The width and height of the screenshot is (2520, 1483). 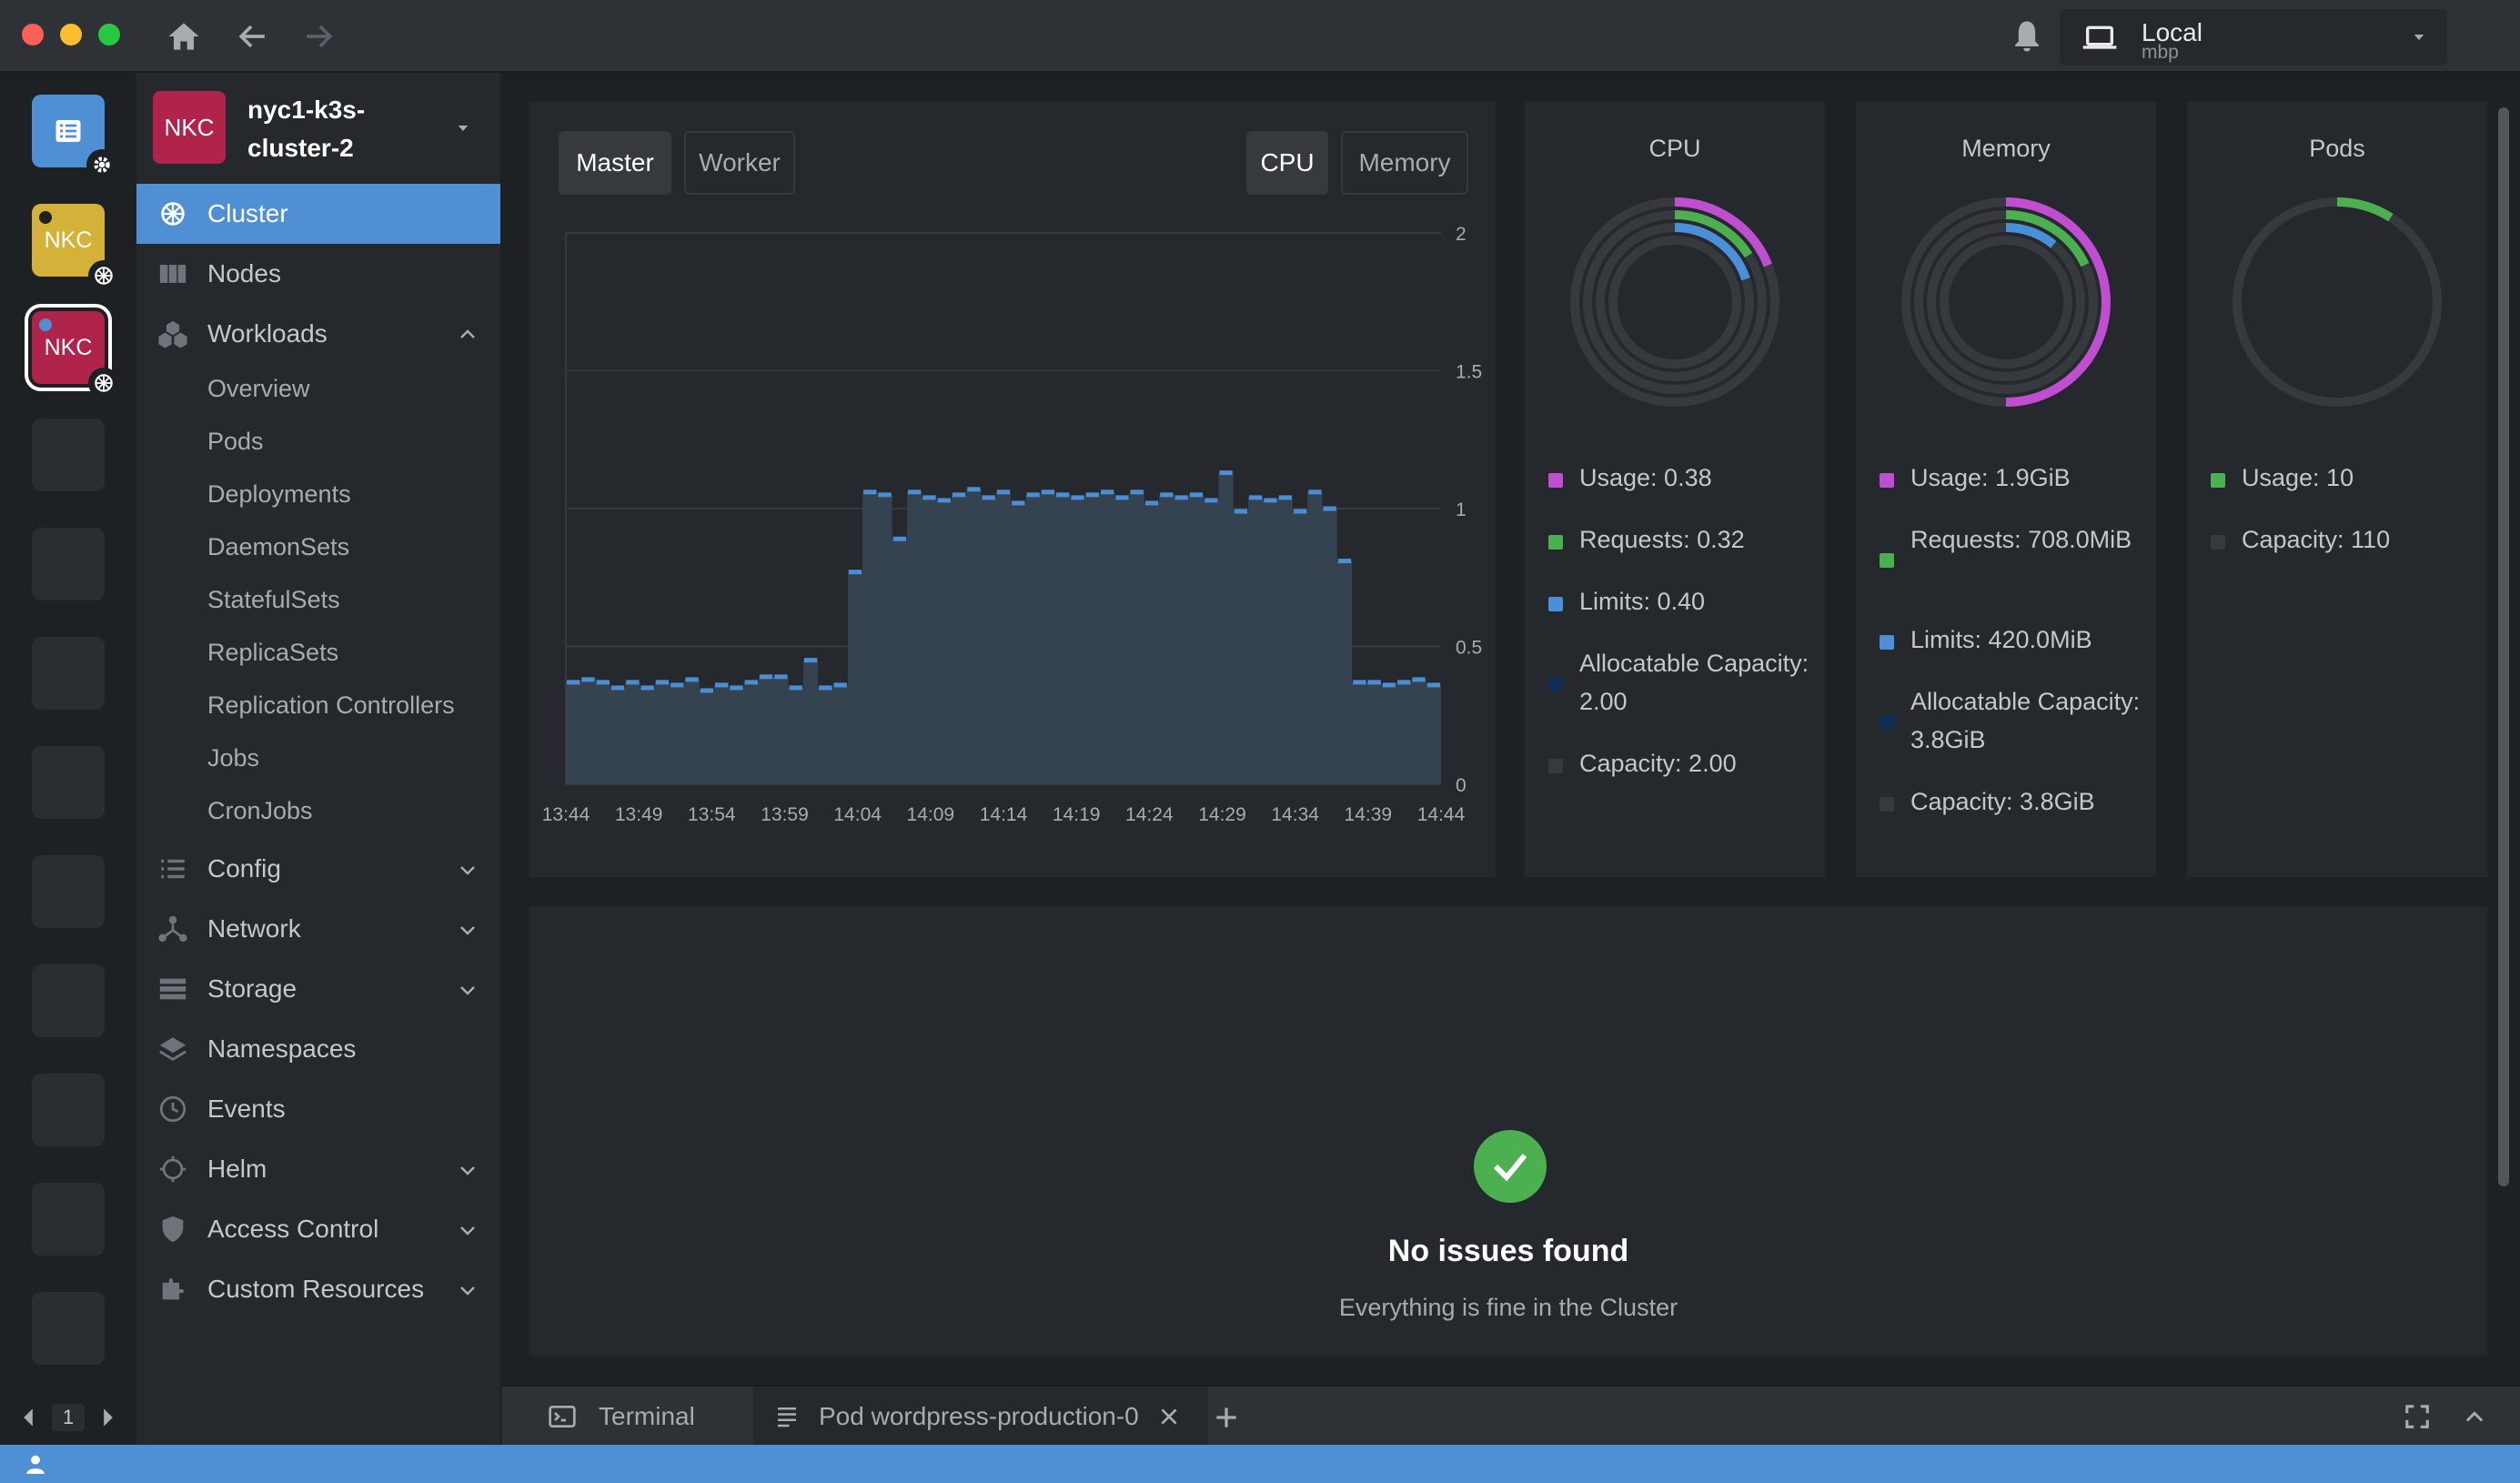 I want to click on sidebar-item-label: Nodes, so click(x=244, y=273).